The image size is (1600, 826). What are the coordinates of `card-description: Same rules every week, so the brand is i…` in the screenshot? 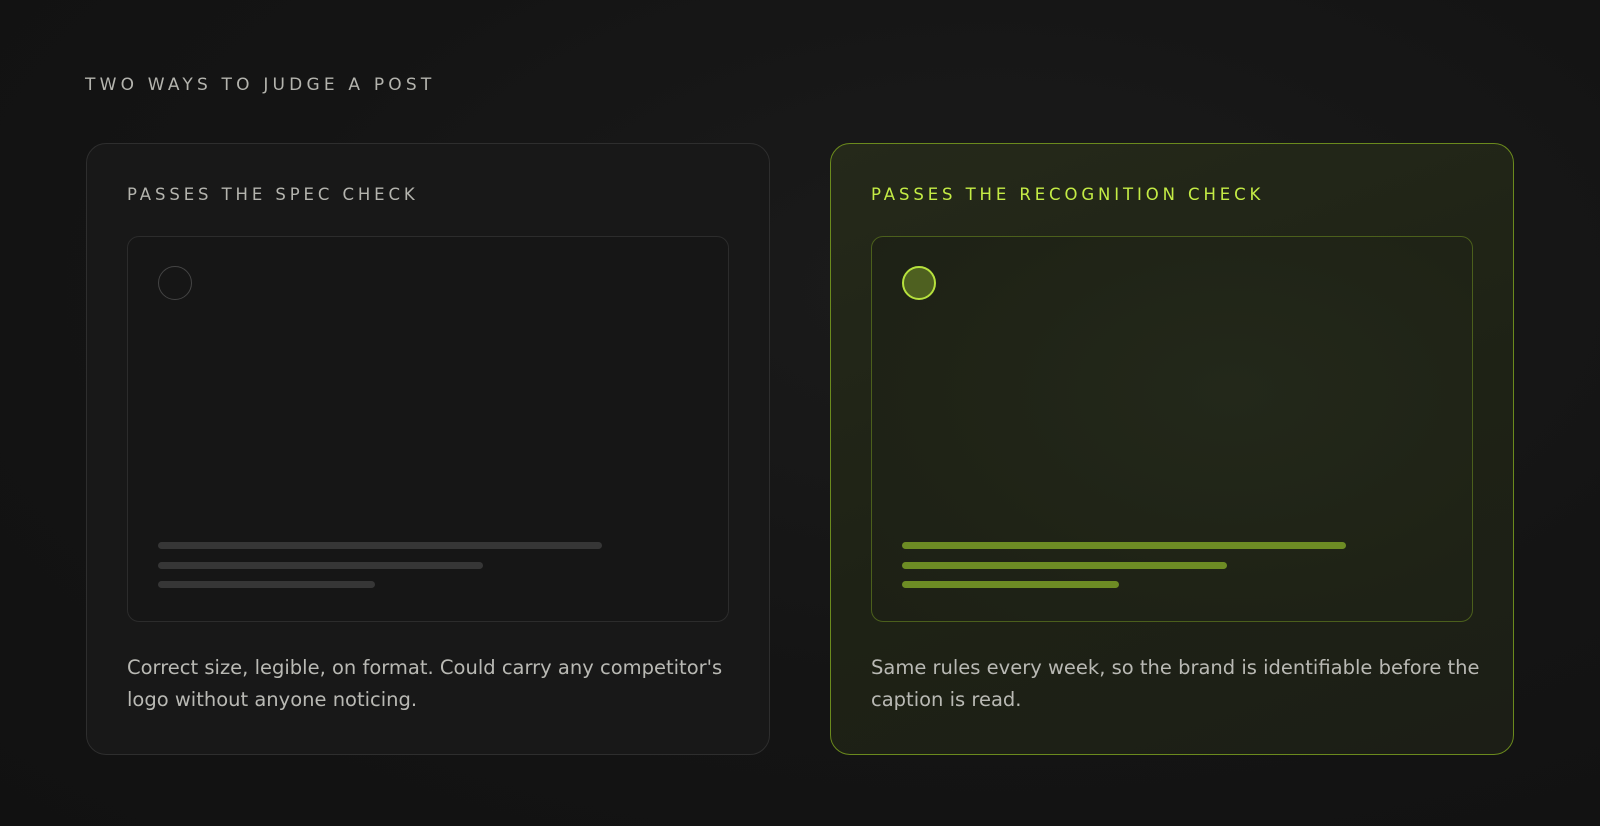 It's located at (1175, 683).